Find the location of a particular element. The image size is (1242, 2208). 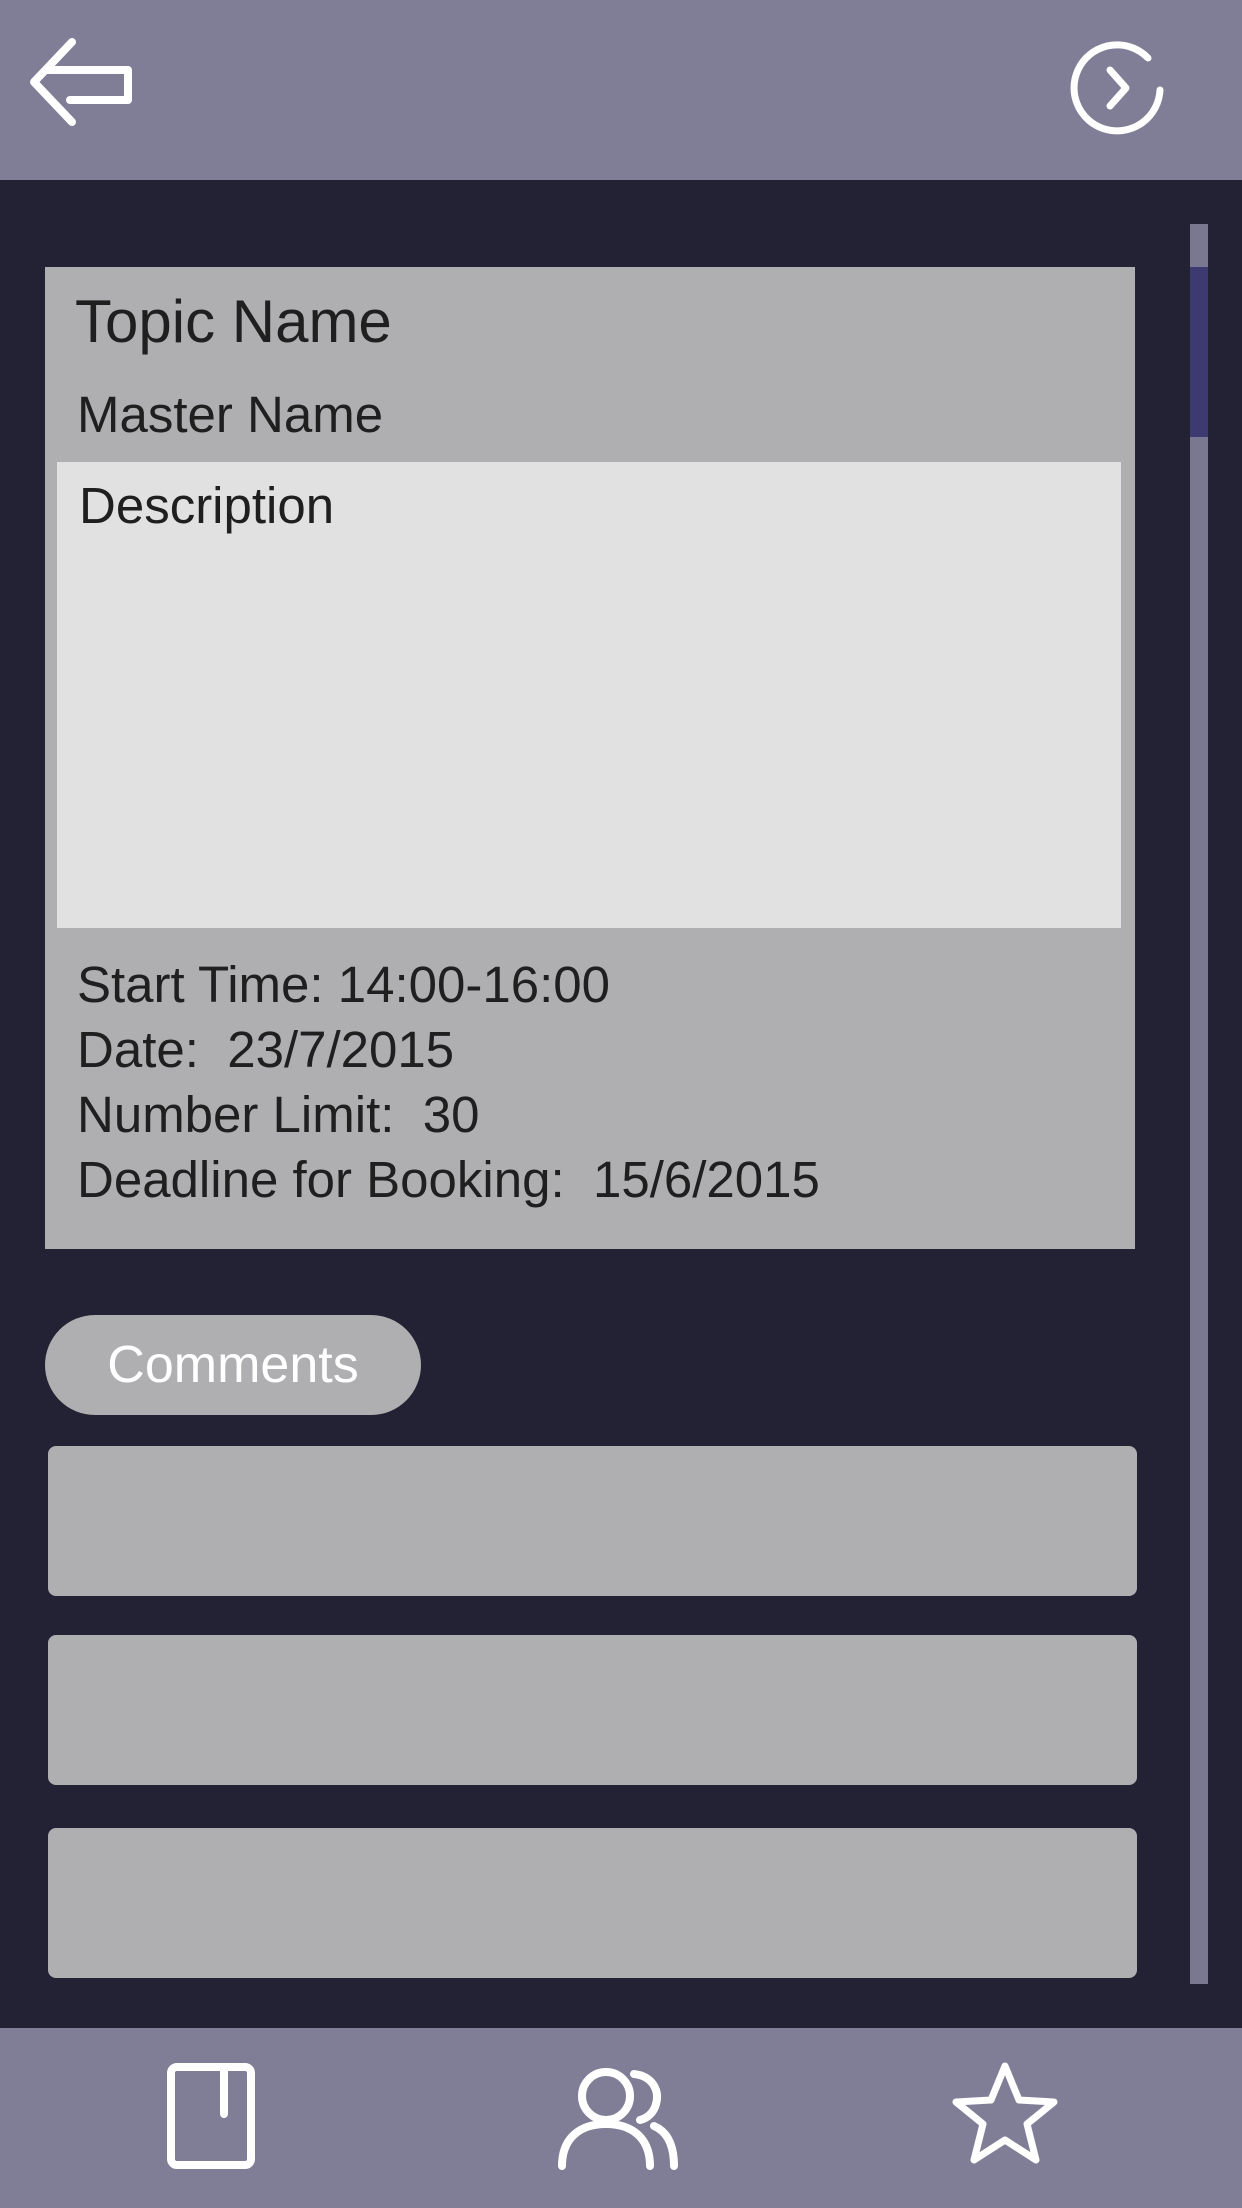

nav-people-button is located at coordinates (618, 2118).